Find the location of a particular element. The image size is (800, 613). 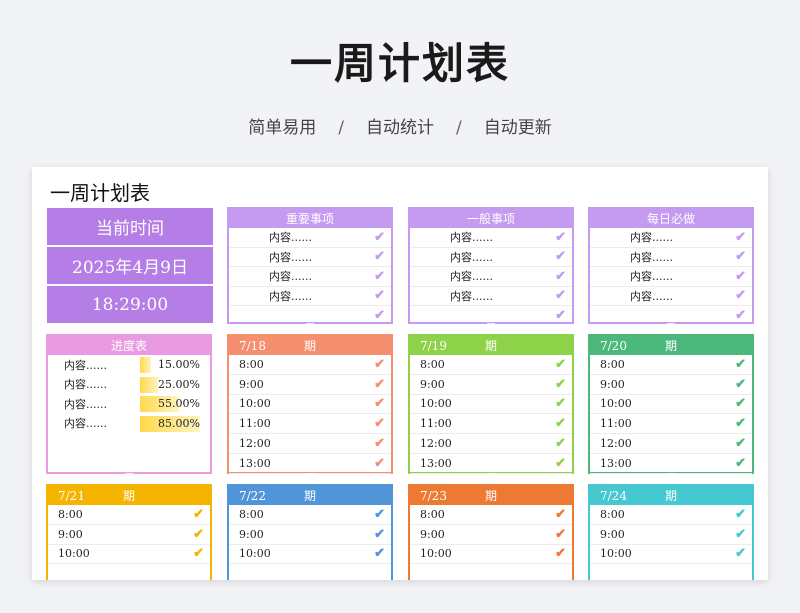

sheet-title: 一周计划表 is located at coordinates (100, 193).